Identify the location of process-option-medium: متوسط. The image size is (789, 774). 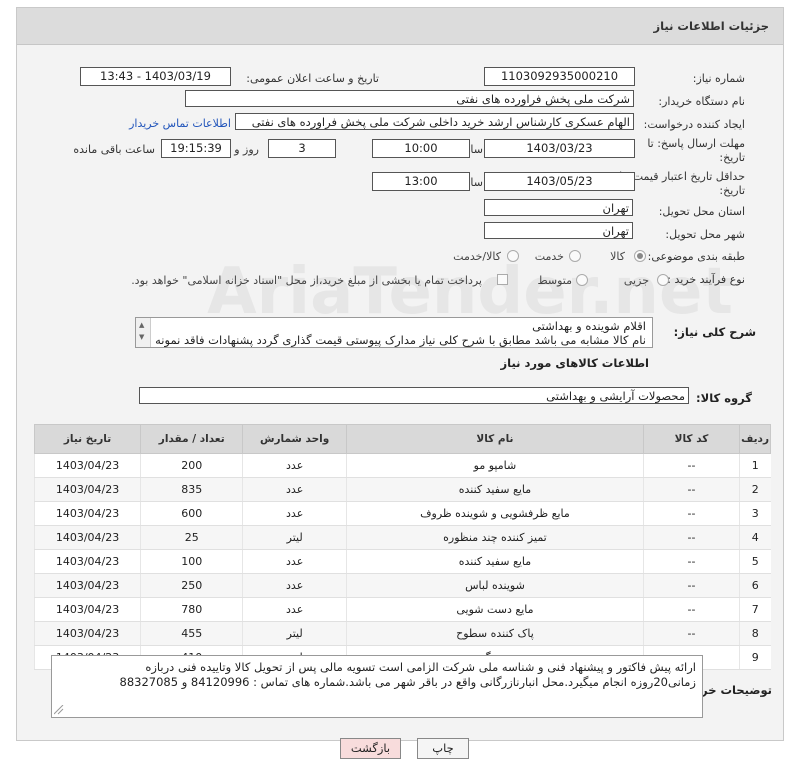
(554, 280).